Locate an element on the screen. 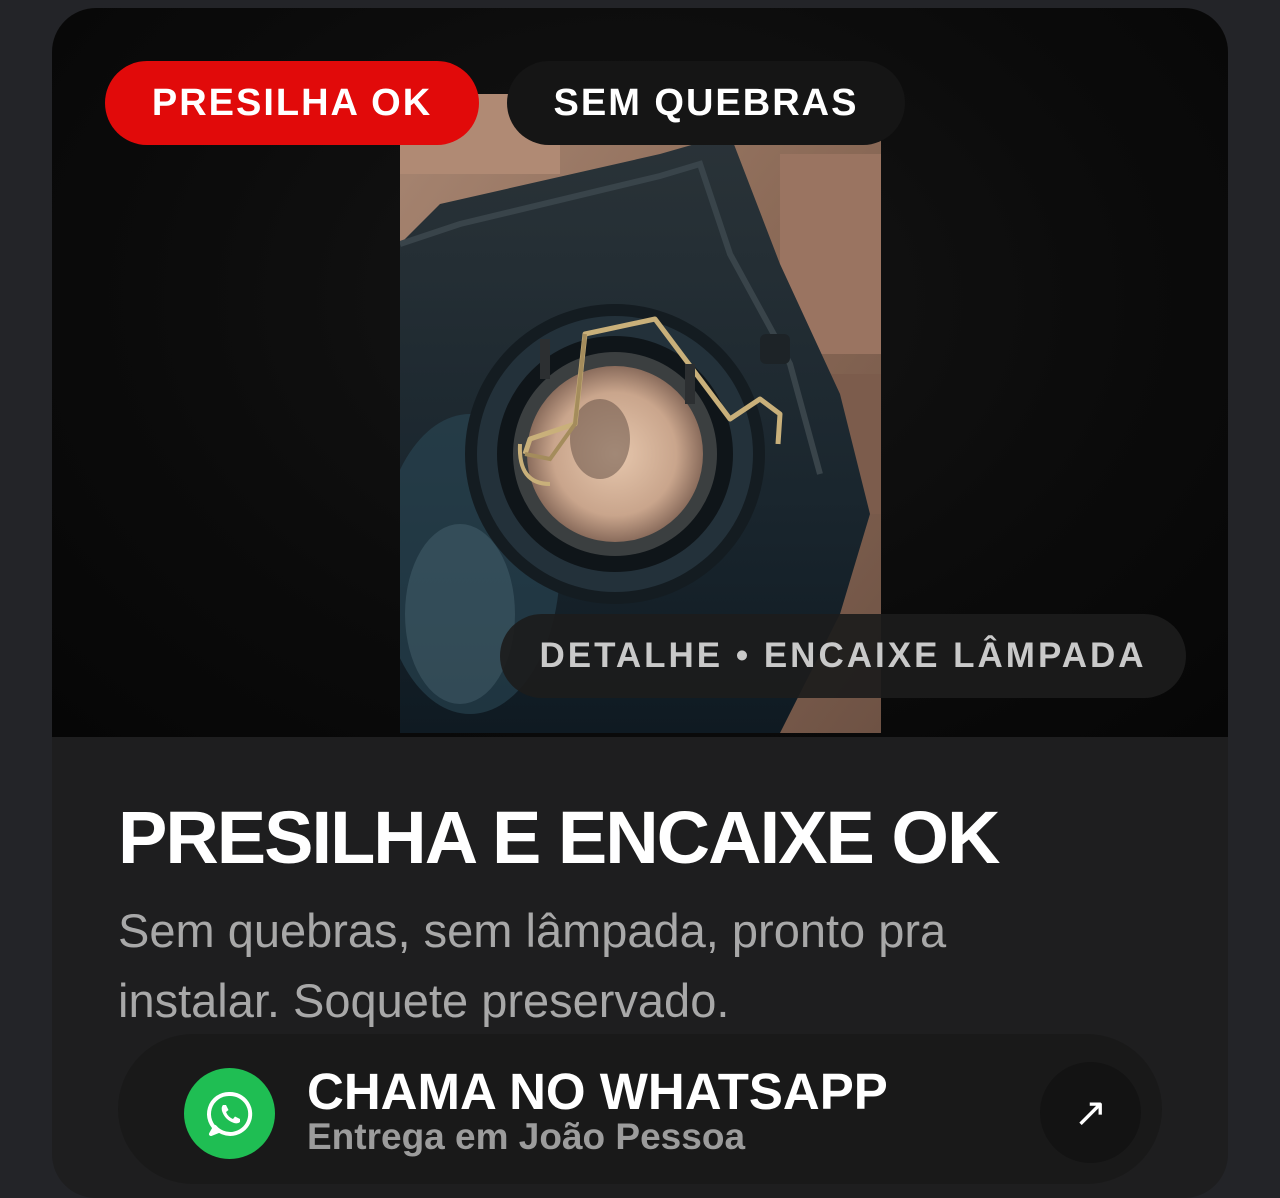  presilha-ok-badge: PRESILHA OK is located at coordinates (292, 103).